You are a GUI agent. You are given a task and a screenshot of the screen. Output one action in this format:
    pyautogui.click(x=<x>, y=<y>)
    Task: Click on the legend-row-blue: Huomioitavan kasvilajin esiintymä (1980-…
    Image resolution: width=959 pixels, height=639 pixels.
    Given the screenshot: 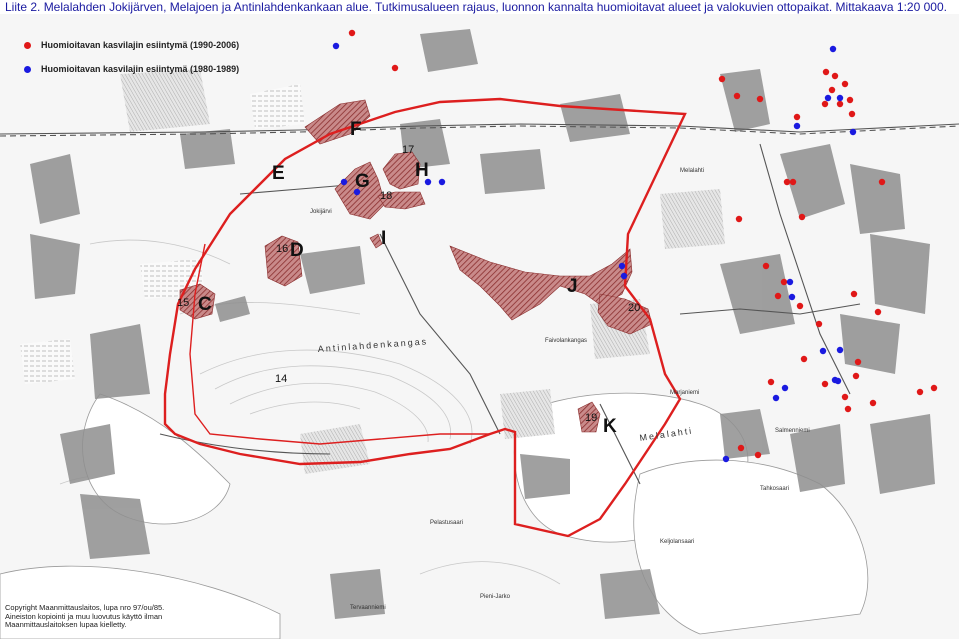 What is the action you would take?
    pyautogui.click(x=131, y=69)
    